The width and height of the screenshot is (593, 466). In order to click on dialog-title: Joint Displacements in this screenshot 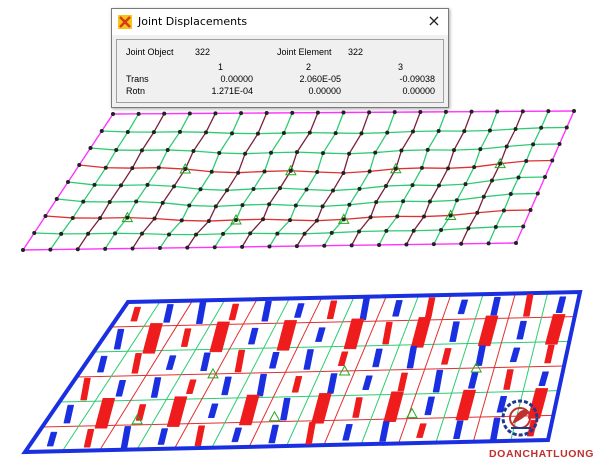, I will do `click(193, 21)`.